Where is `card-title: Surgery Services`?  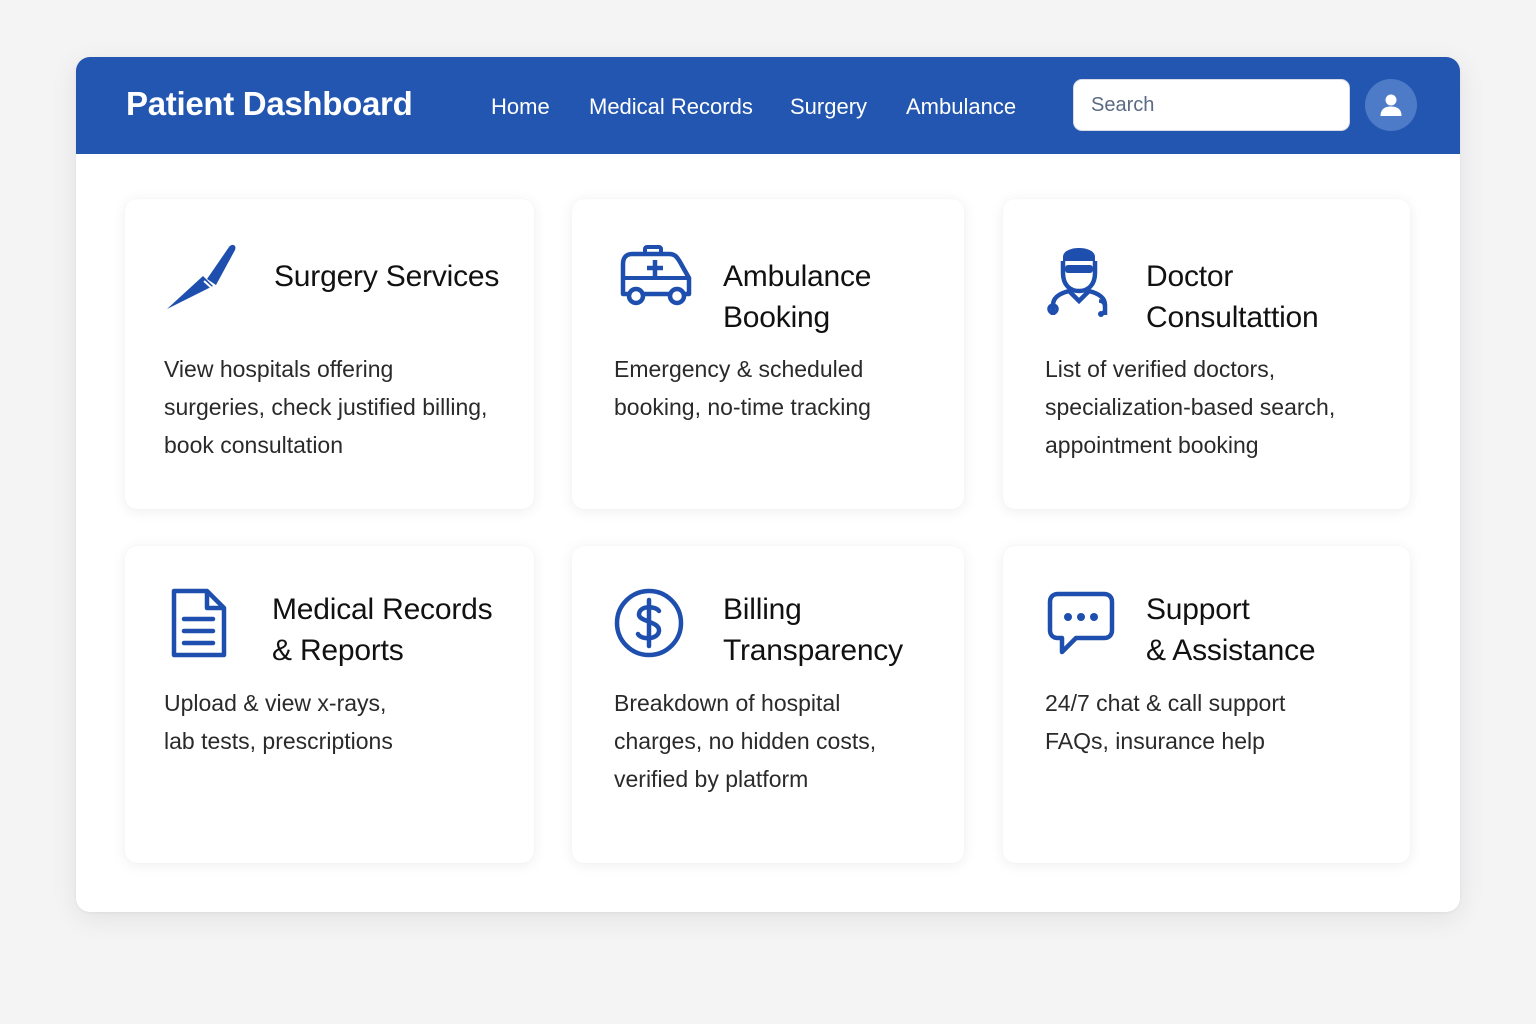
card-title: Surgery Services is located at coordinates (387, 276).